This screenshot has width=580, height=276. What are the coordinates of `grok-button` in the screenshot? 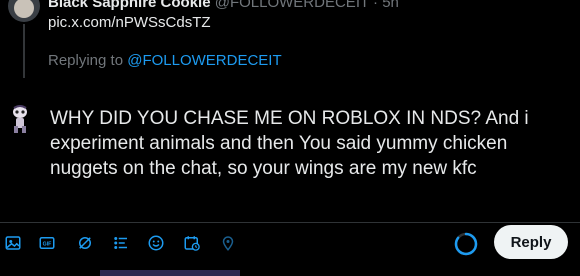 It's located at (85, 243).